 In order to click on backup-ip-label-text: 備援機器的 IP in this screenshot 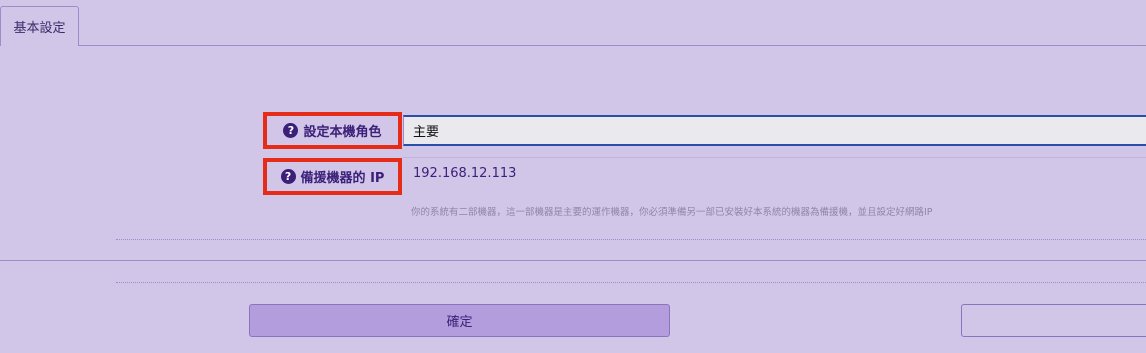, I will do `click(342, 178)`.